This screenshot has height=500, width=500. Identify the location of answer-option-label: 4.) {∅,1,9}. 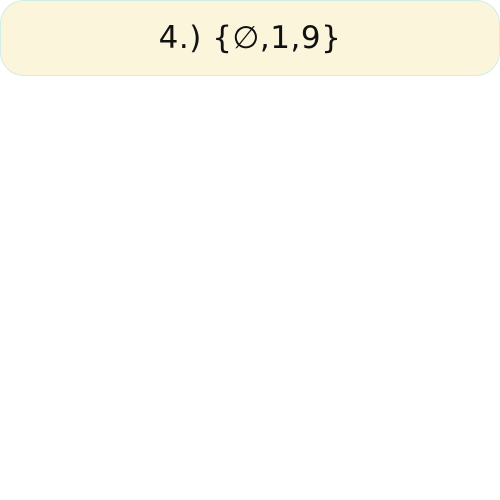
(250, 38).